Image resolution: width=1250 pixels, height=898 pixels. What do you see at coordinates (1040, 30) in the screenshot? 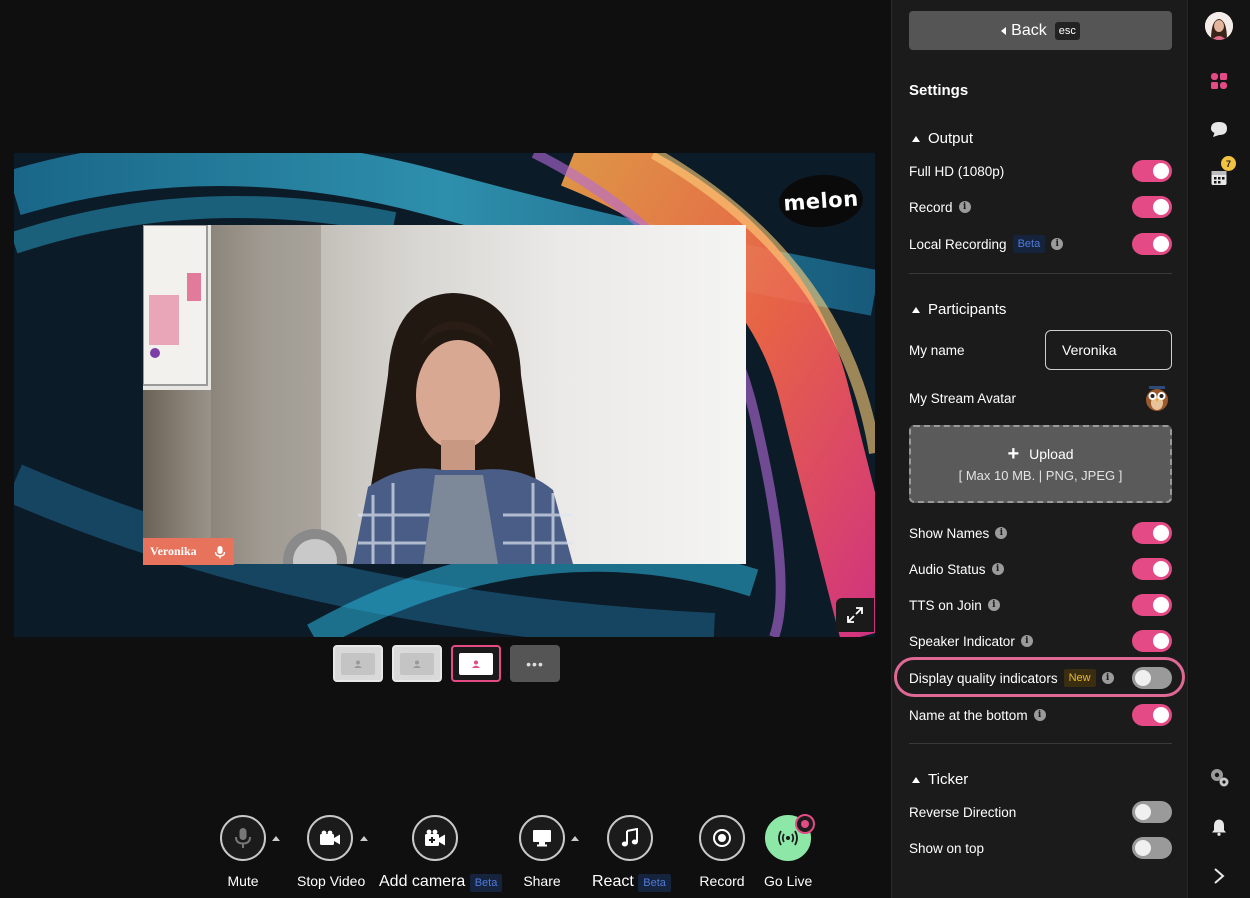
I see `back-button: Back esc` at bounding box center [1040, 30].